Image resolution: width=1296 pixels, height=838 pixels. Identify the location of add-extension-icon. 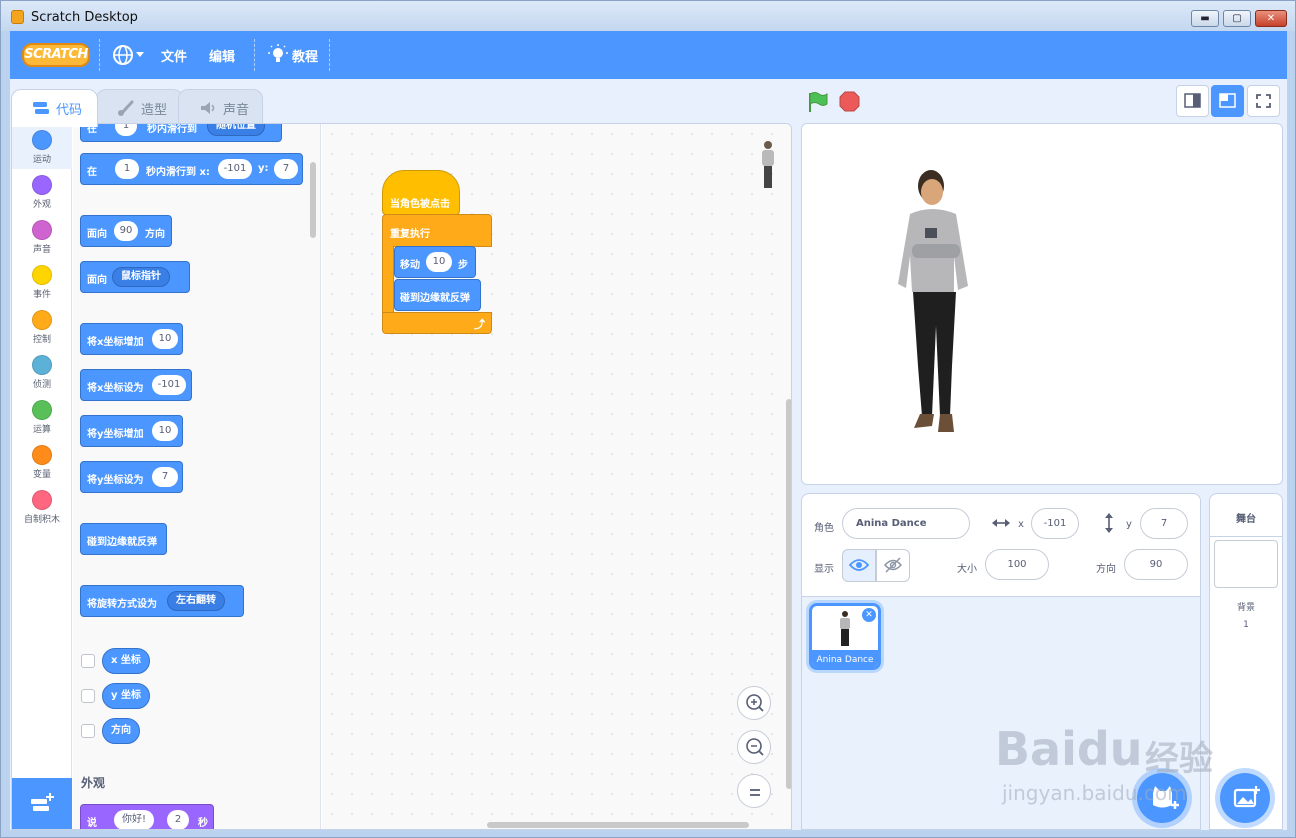
(42, 802).